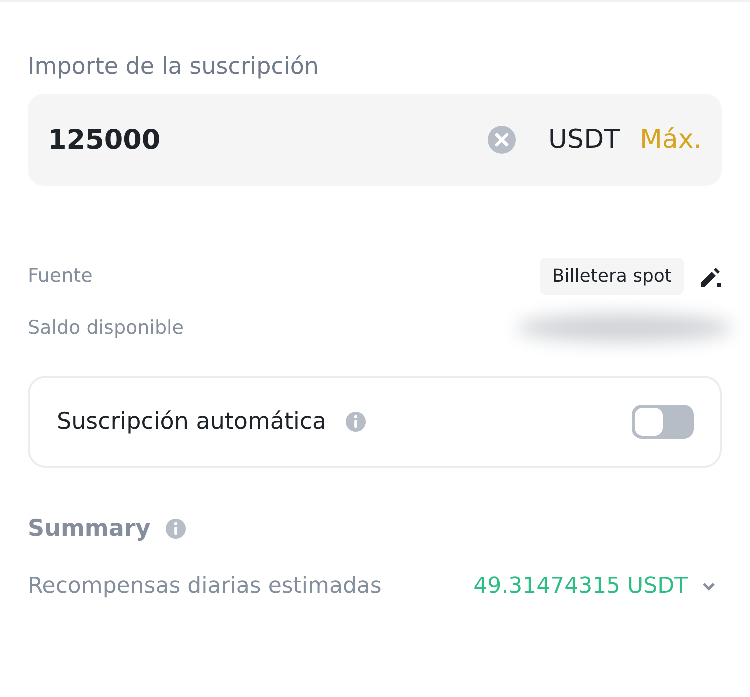 This screenshot has height=697, width=750. I want to click on row-label: Recompensas diarias estimadas, so click(205, 586).